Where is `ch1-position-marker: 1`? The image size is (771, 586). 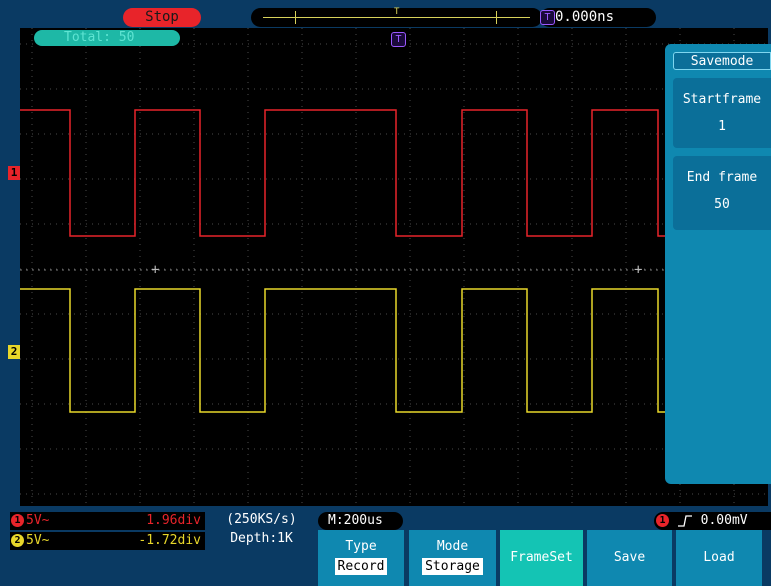 ch1-position-marker: 1 is located at coordinates (14, 173).